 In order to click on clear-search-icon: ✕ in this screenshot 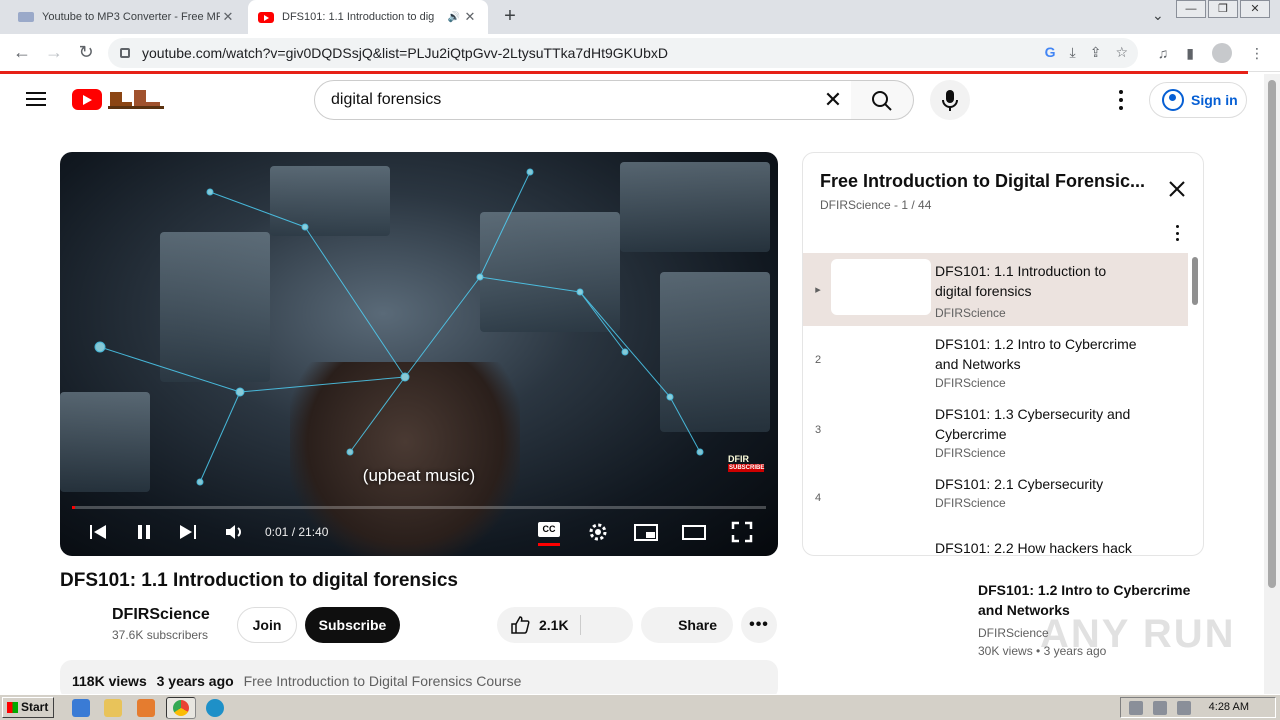, I will do `click(833, 100)`.